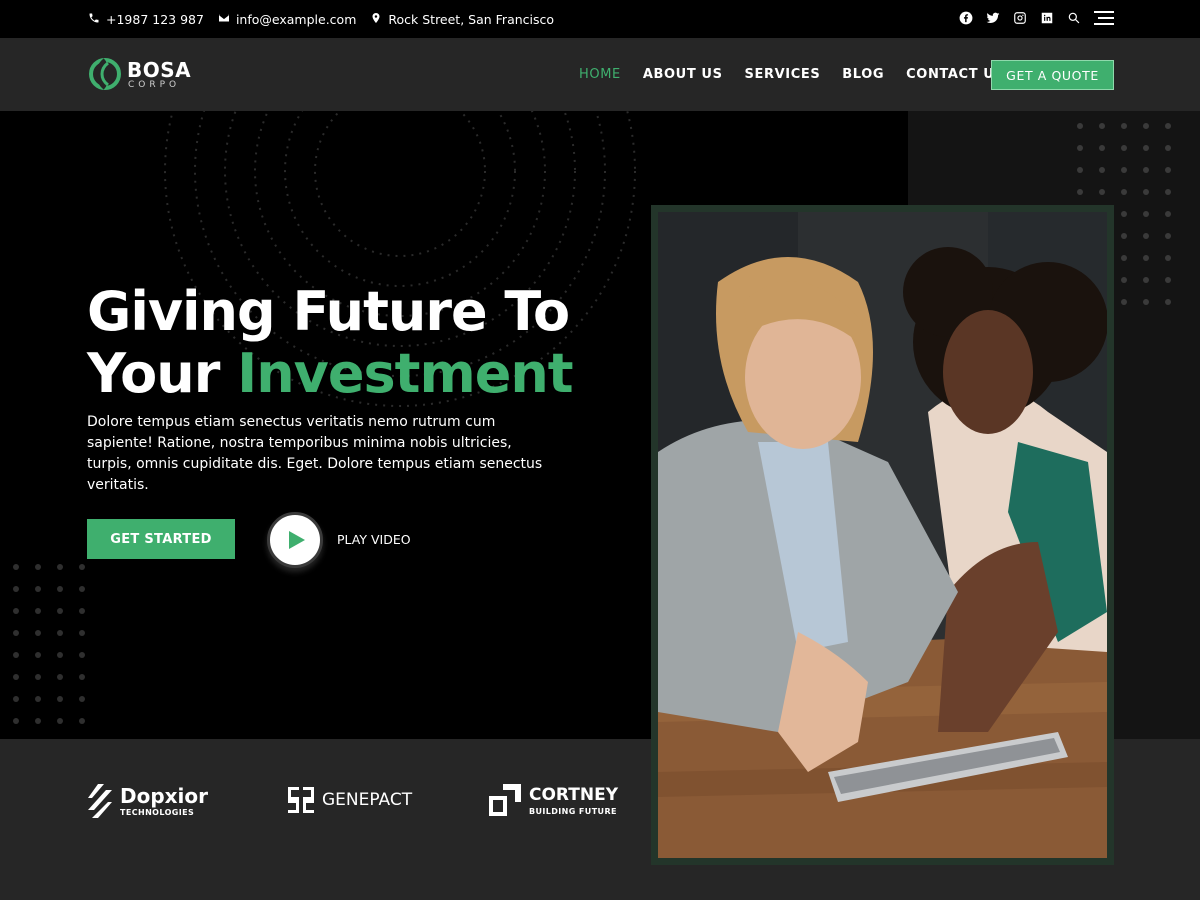 This screenshot has height=900, width=1200. I want to click on instagram-icon, so click(1020, 19).